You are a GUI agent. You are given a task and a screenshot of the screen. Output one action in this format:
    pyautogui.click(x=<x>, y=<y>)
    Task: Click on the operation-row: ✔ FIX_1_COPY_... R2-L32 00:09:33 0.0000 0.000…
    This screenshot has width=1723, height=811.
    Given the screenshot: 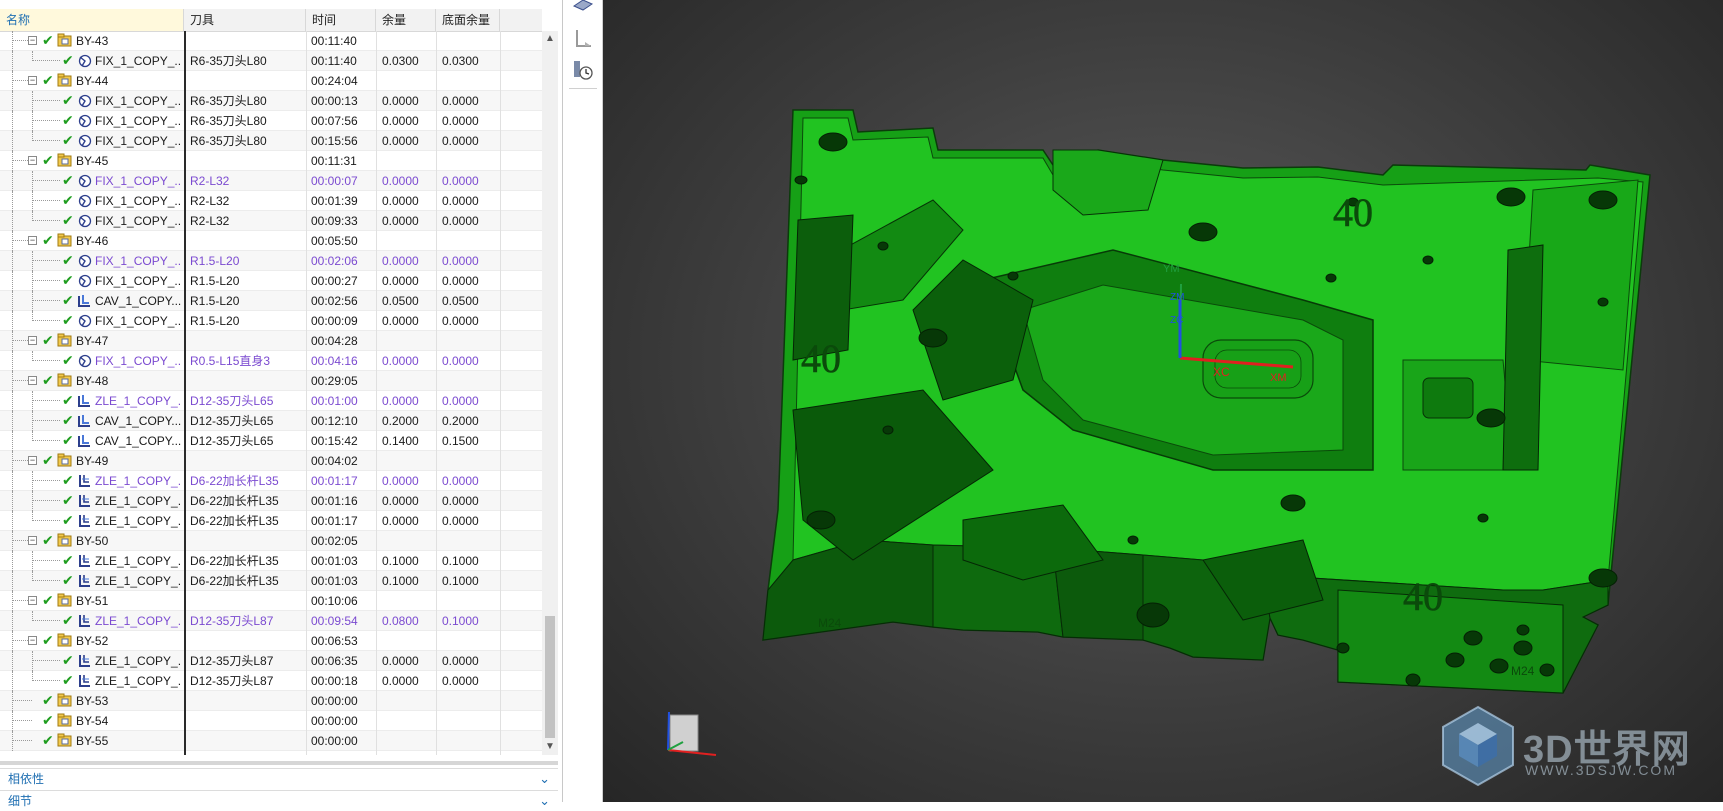 What is the action you would take?
    pyautogui.click(x=271, y=221)
    